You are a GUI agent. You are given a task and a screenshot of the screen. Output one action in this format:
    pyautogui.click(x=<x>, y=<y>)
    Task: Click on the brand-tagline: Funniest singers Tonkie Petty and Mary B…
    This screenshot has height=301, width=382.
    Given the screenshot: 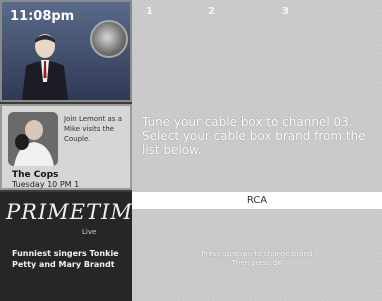 What is the action you would take?
    pyautogui.click(x=65, y=259)
    